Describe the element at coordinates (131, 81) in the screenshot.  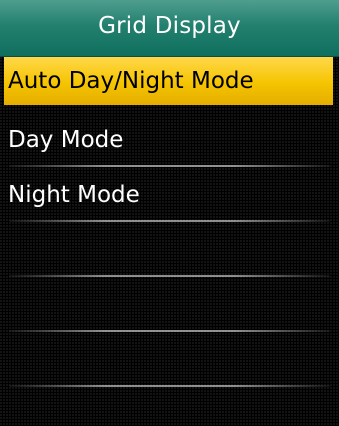
I see `menu-item-label: Auto Day/Night Mode` at that location.